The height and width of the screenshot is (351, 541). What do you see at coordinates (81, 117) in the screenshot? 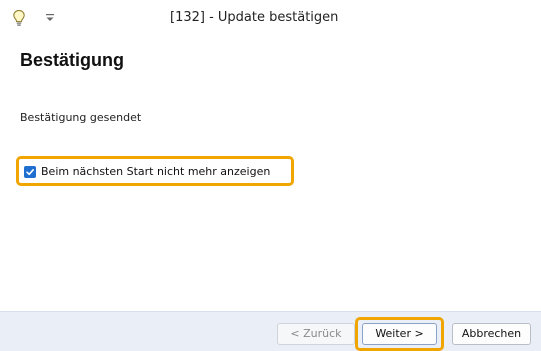
I see `status-message: Bestätigung gesendet` at bounding box center [81, 117].